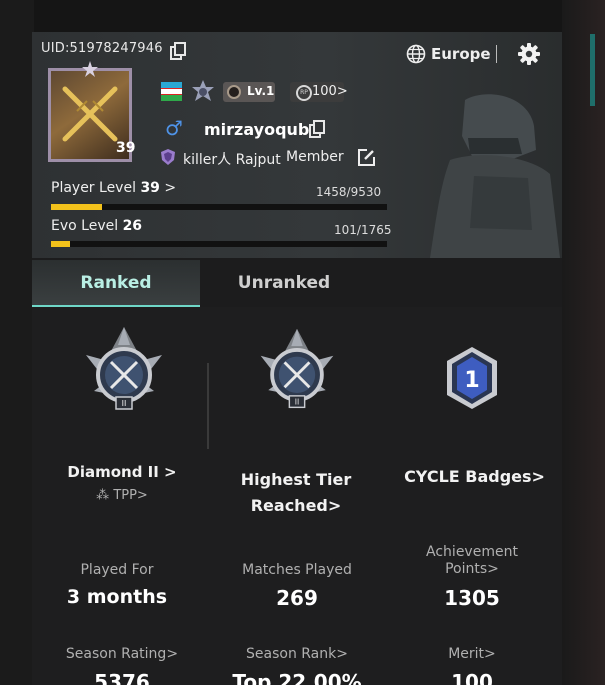  I want to click on gear-icon, so click(529, 54).